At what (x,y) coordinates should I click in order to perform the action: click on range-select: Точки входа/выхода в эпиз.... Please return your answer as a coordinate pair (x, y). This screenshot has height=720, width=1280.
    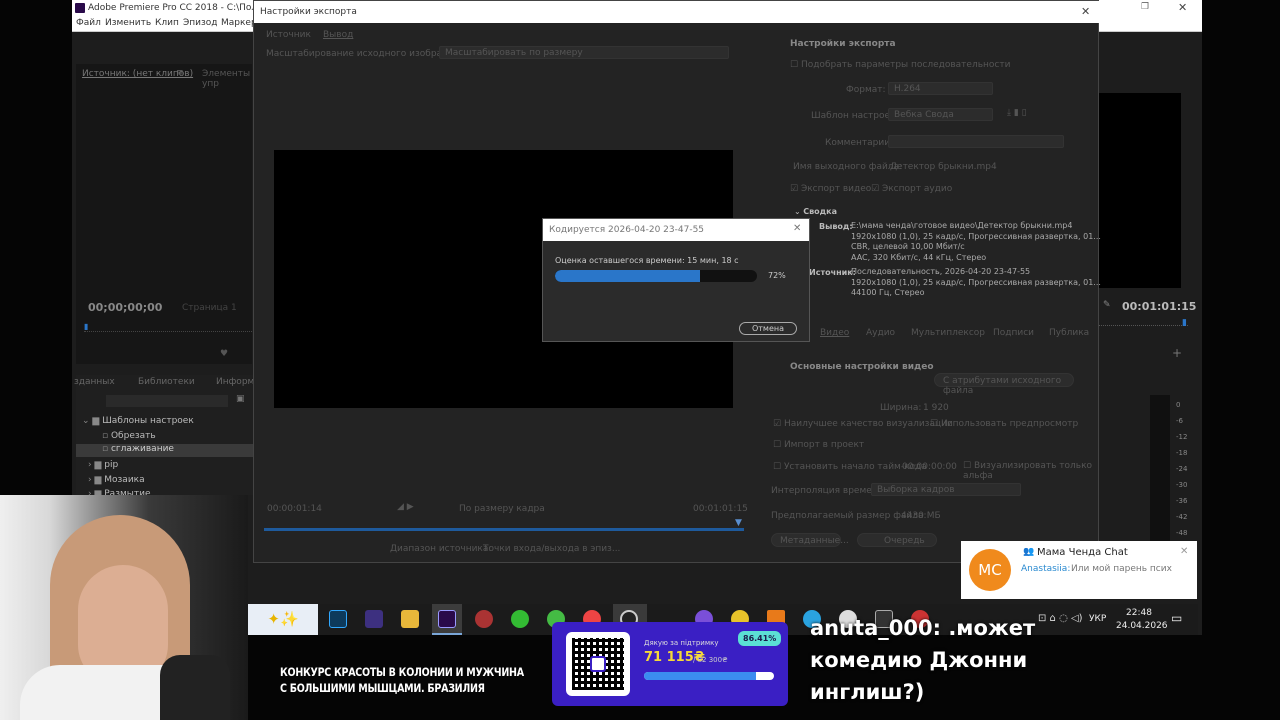
    Looking at the image, I should click on (551, 549).